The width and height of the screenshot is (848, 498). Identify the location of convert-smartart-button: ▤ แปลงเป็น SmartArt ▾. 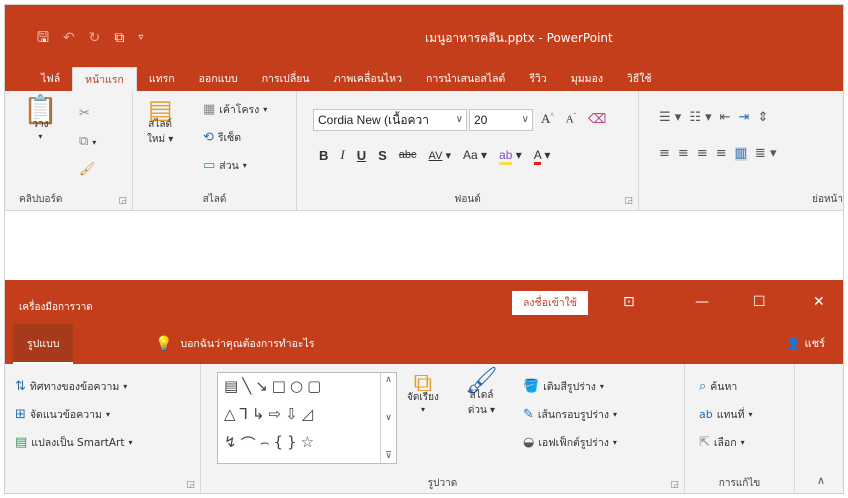
(73, 442).